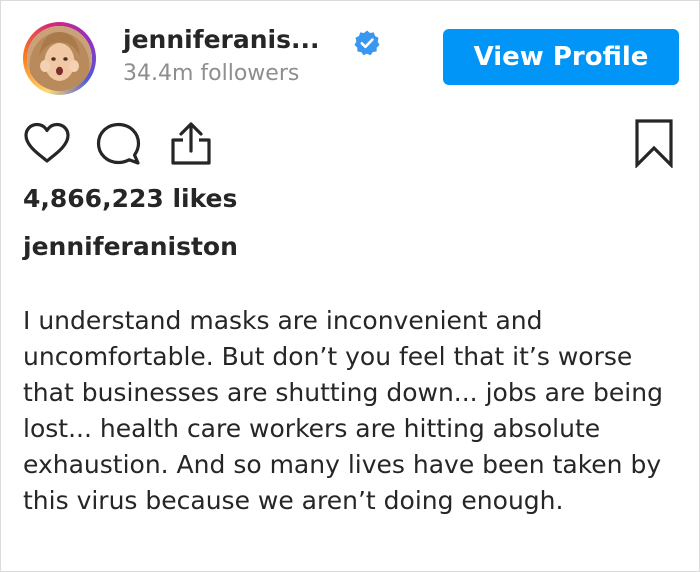 This screenshot has width=700, height=572. I want to click on avatar-story-ring, so click(59, 58).